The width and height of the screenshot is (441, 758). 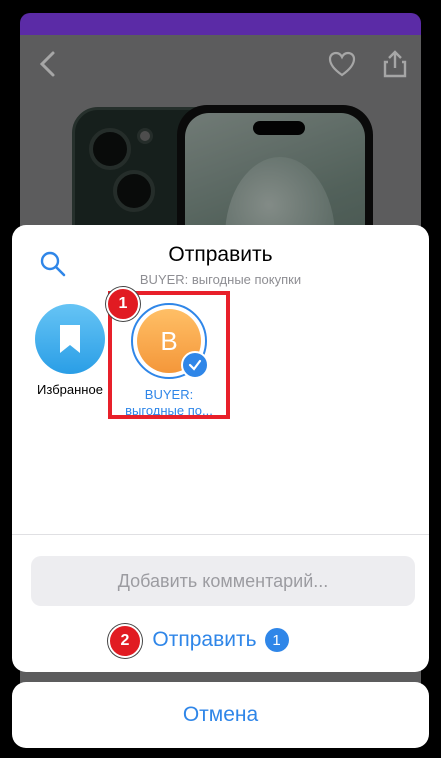 What do you see at coordinates (220, 279) in the screenshot?
I see `sheet-subtitle: BUYER: выгодные покупки` at bounding box center [220, 279].